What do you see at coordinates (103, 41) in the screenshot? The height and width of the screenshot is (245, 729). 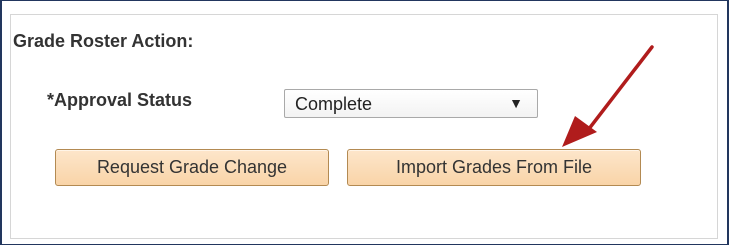 I see `grade-roster-action-heading: Grade Roster Action:` at bounding box center [103, 41].